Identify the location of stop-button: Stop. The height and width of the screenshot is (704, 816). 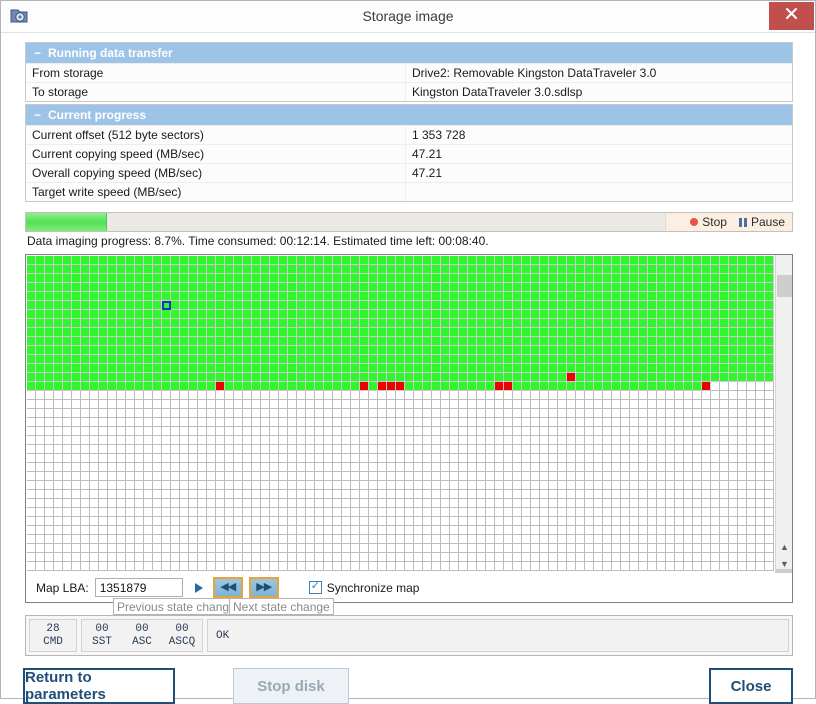
(708, 222).